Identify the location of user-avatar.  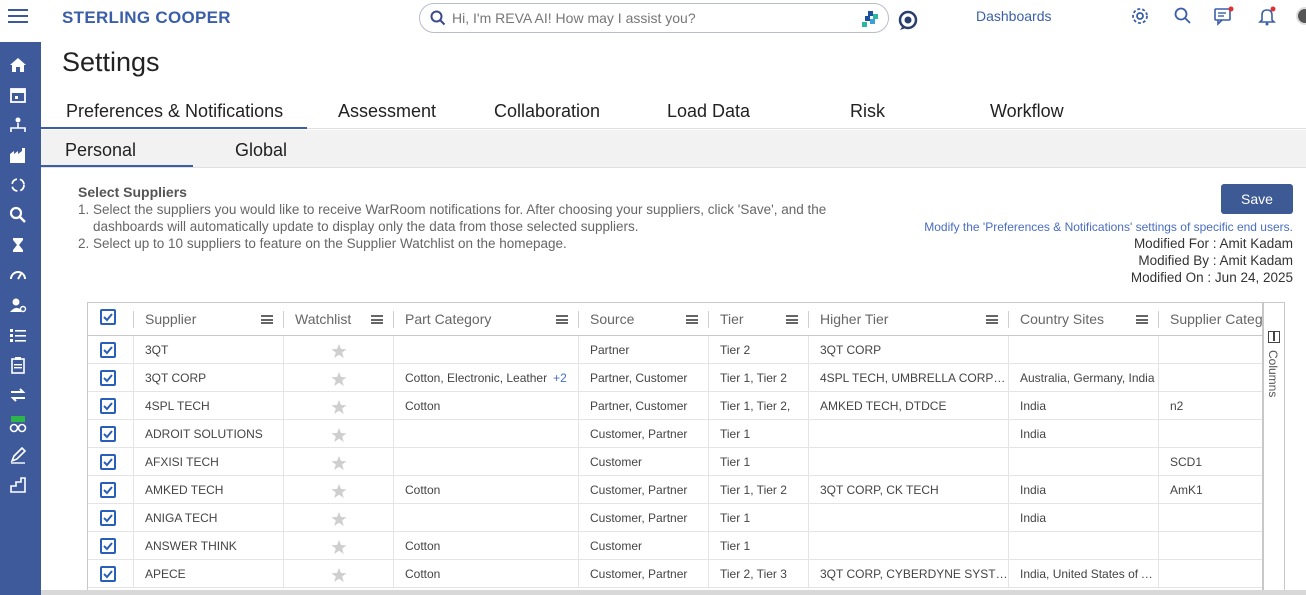
(1301, 16).